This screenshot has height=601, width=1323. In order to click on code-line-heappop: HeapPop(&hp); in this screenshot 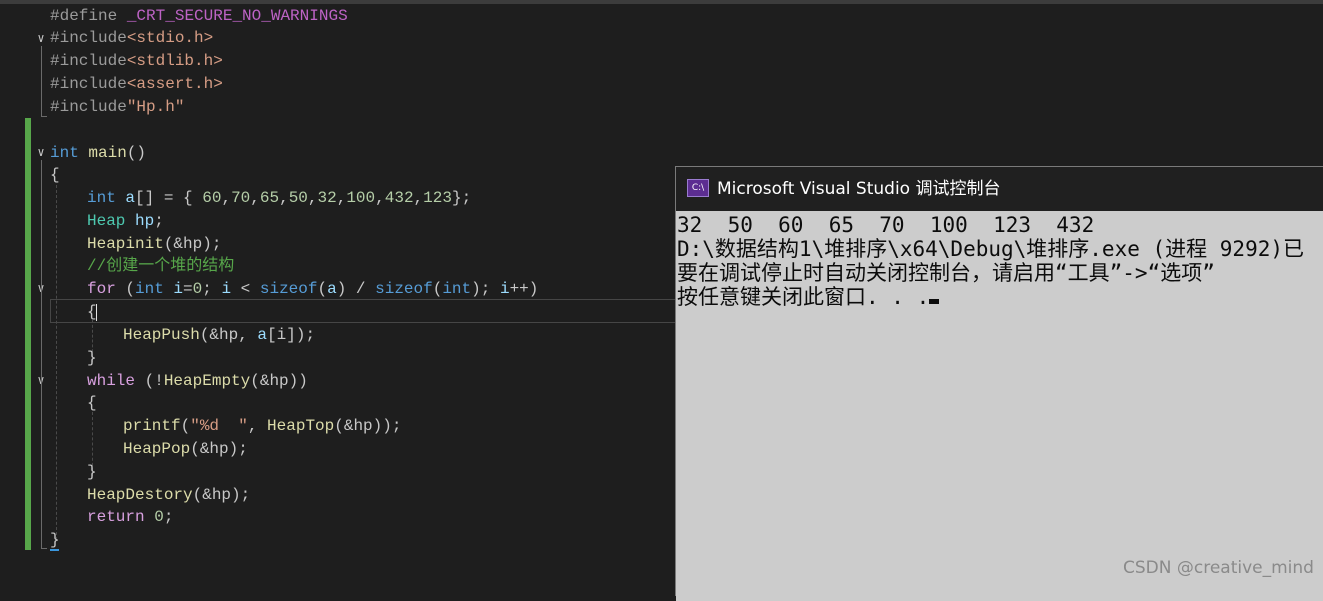, I will do `click(185, 449)`.